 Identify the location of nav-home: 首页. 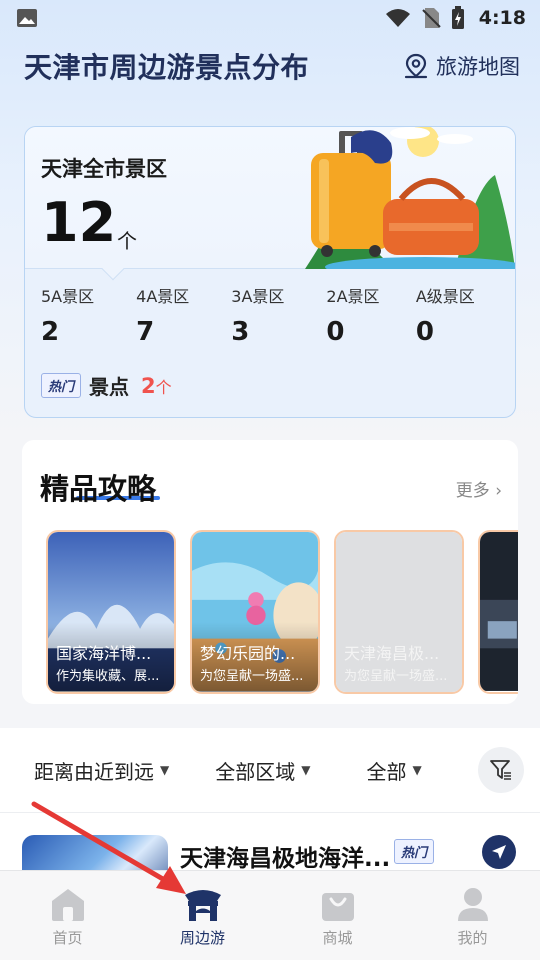
(67, 915).